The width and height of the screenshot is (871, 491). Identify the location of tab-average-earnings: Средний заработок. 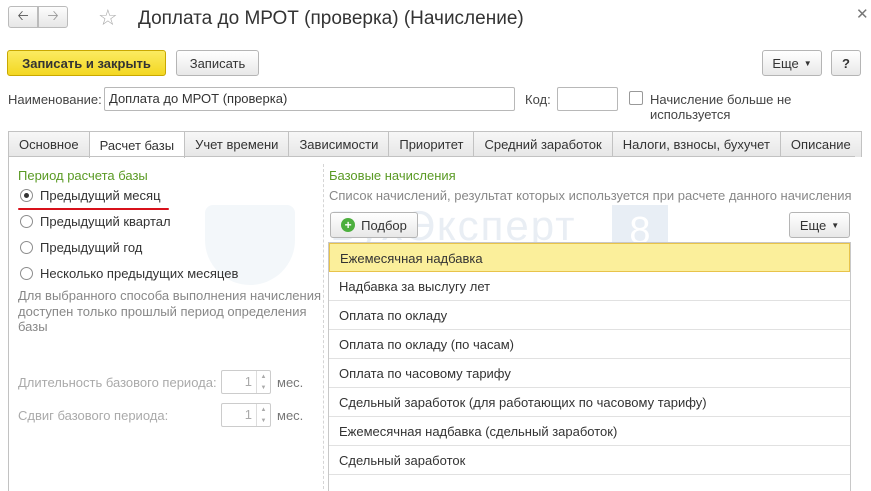
(543, 144).